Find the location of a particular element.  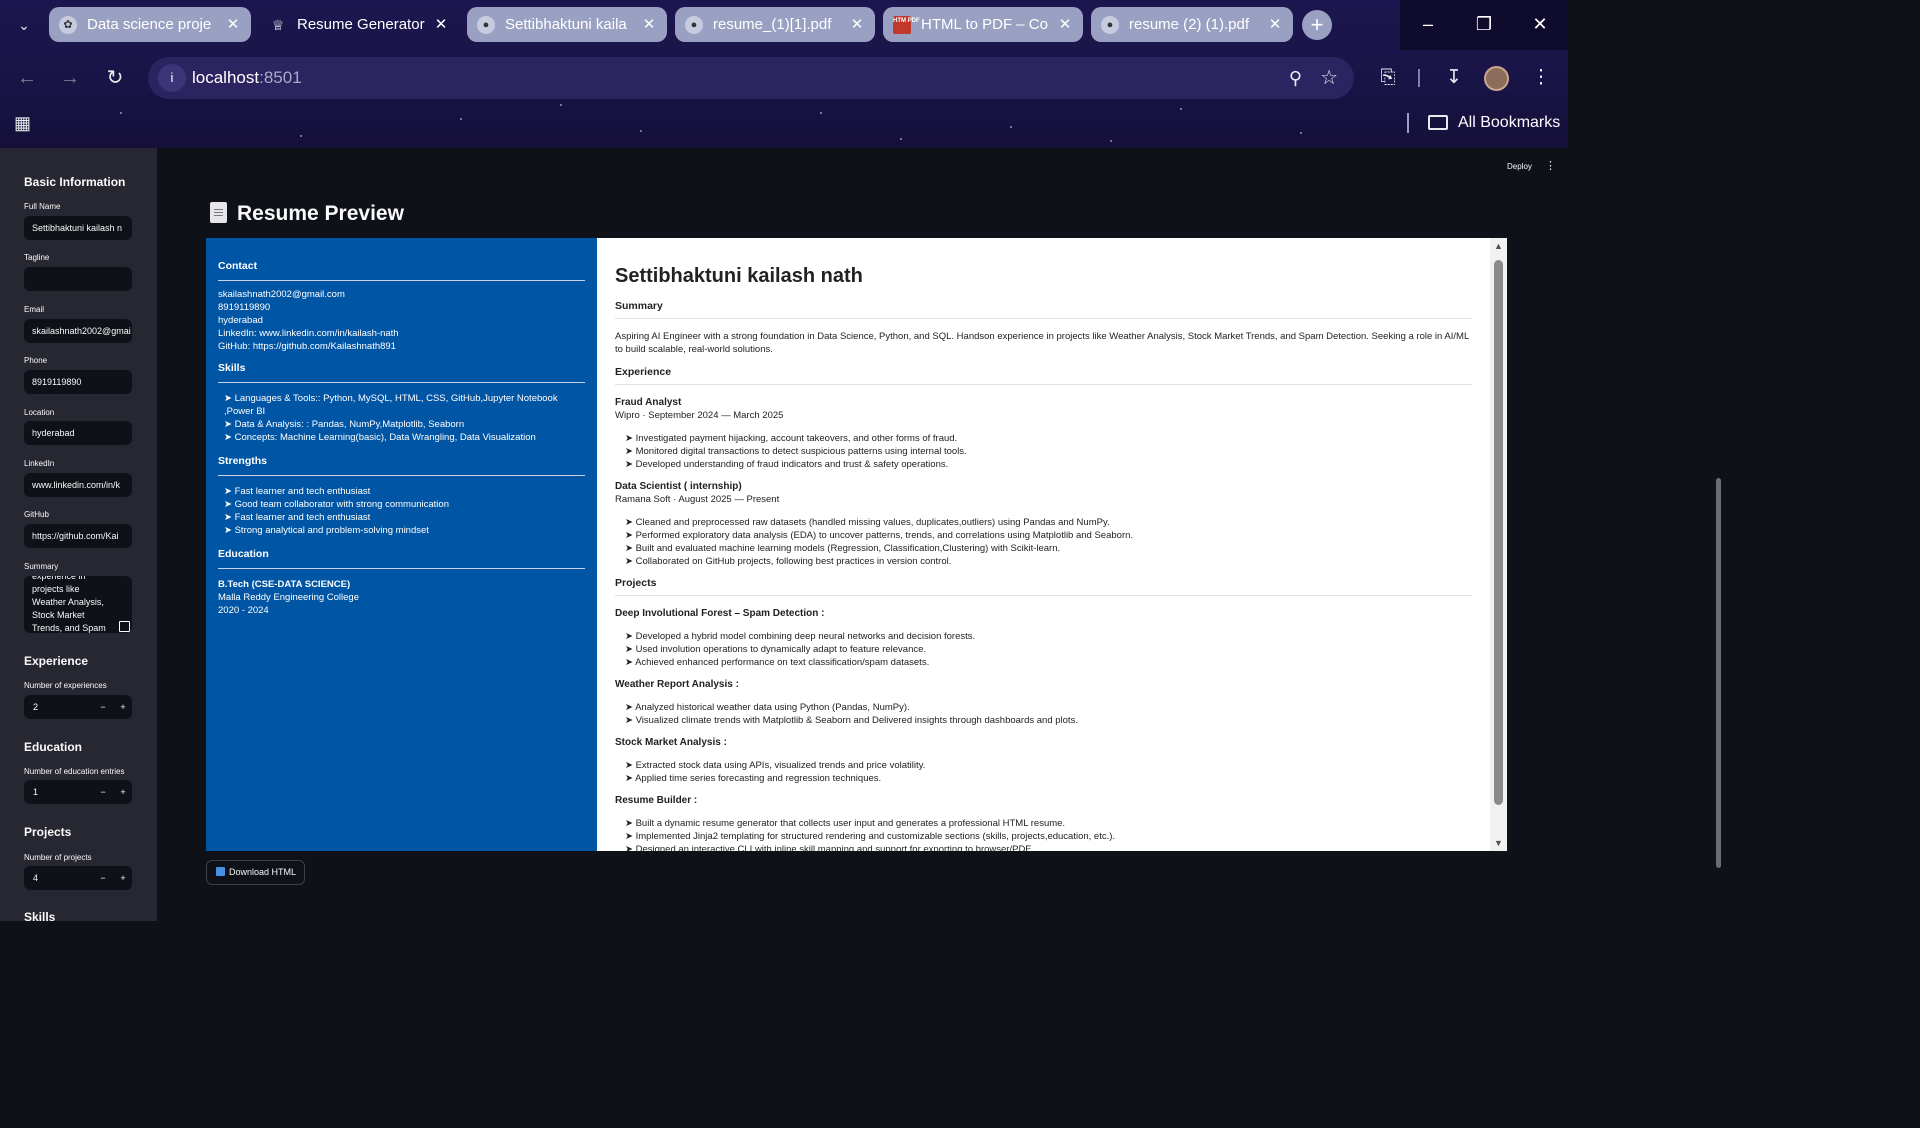

stepper-value: 1 is located at coordinates (35, 792).